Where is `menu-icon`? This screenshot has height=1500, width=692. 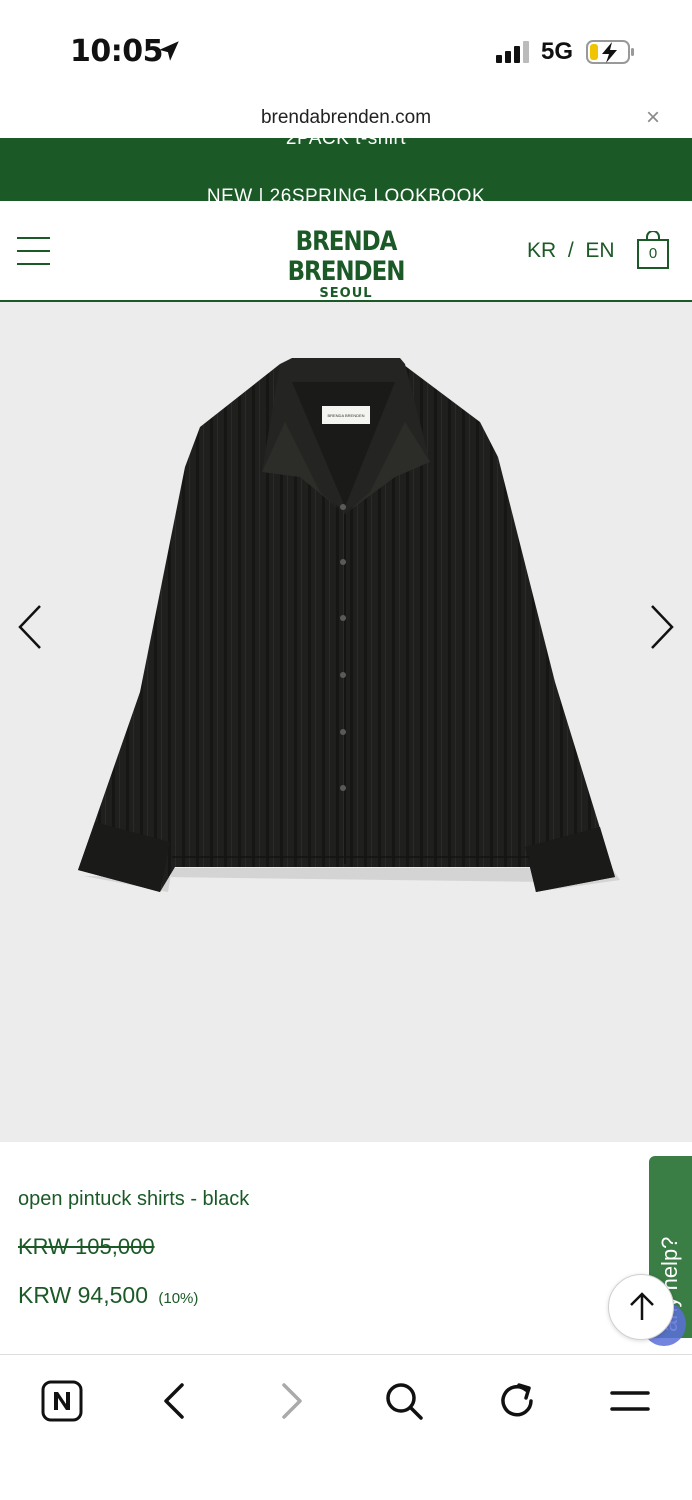
menu-icon is located at coordinates (630, 1401).